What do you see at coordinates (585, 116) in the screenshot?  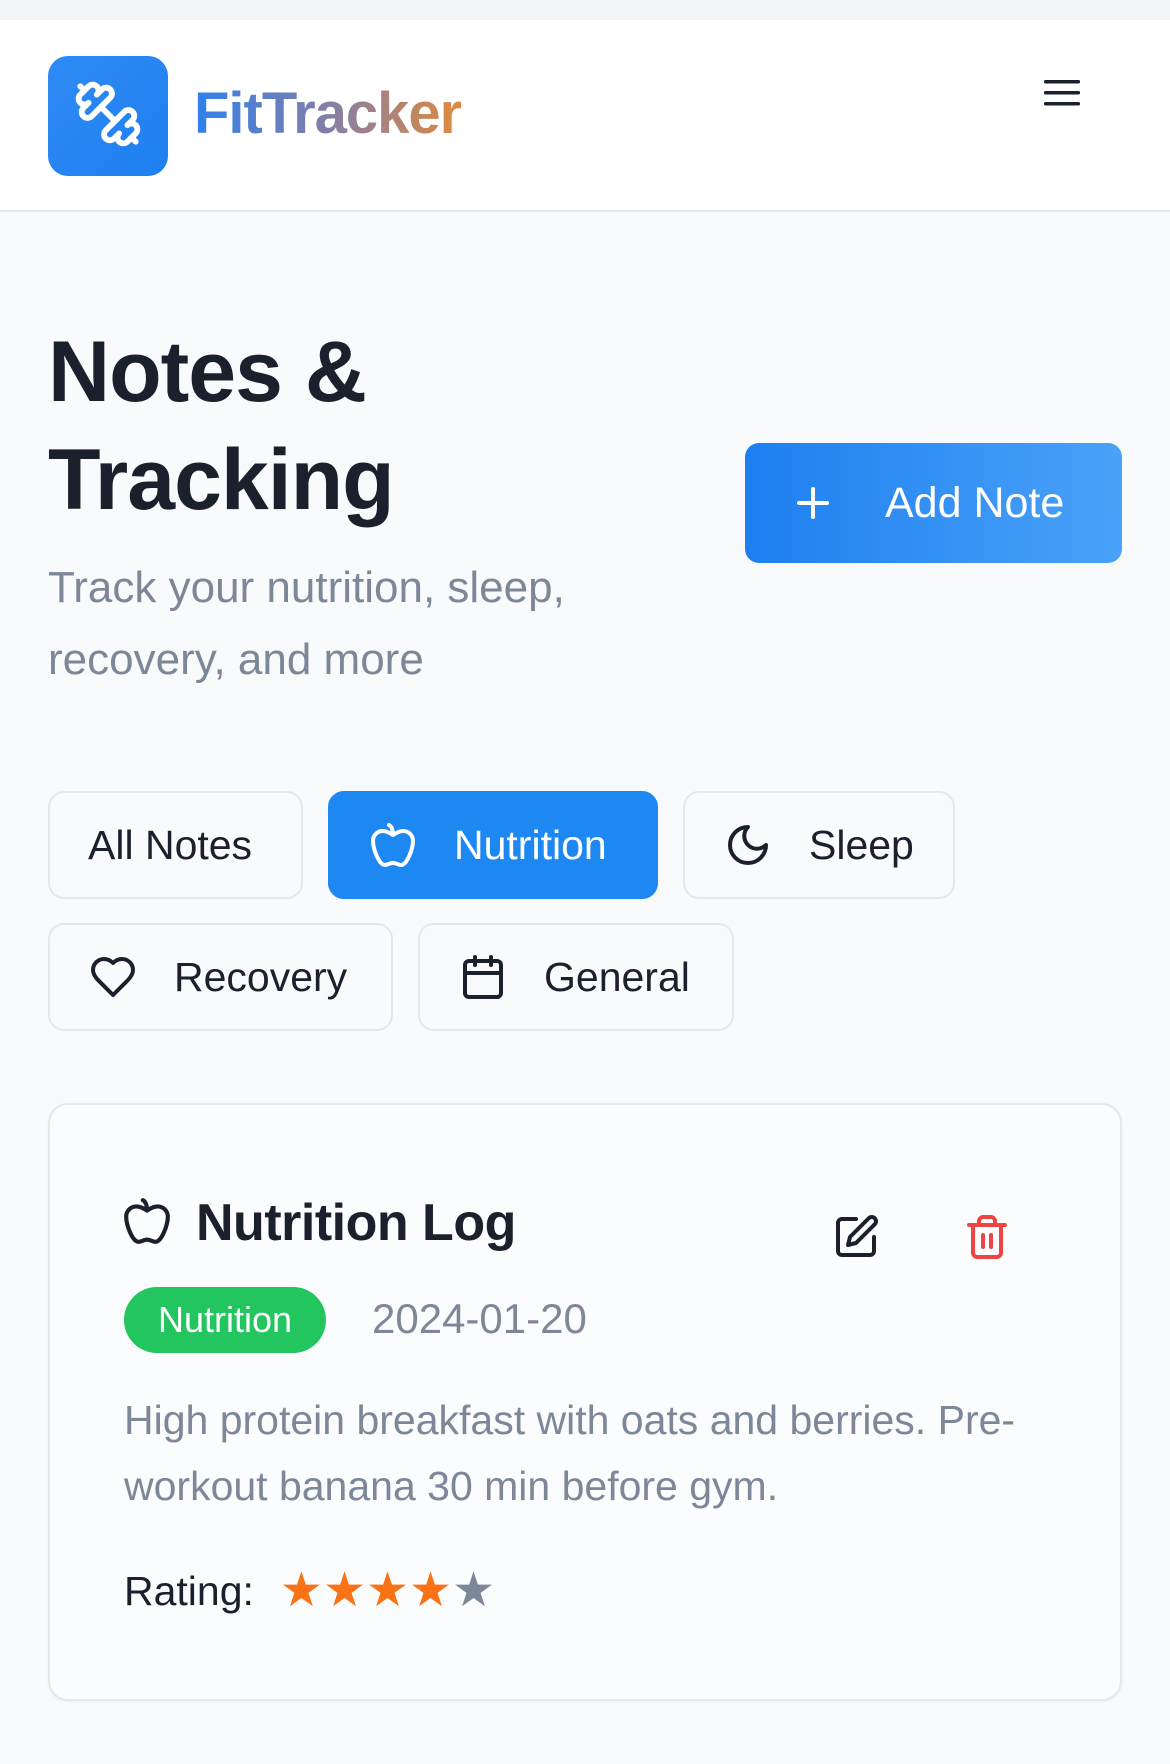 I see `app-header: FitTracker` at bounding box center [585, 116].